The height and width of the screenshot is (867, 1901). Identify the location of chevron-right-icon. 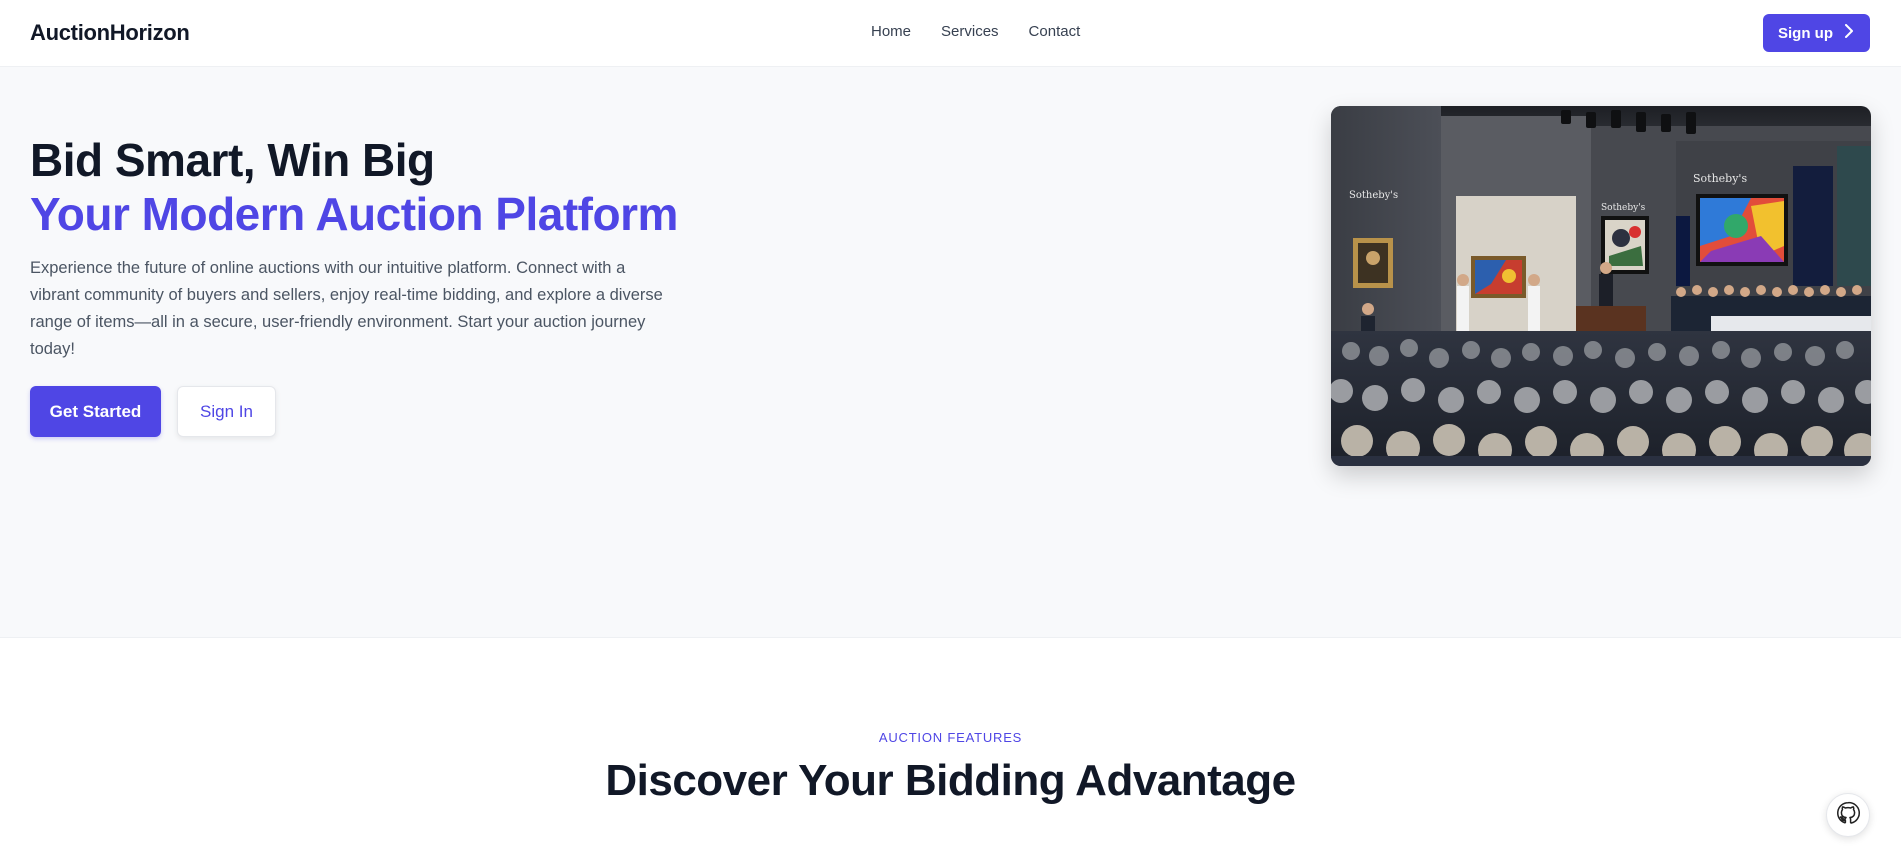
(1849, 33).